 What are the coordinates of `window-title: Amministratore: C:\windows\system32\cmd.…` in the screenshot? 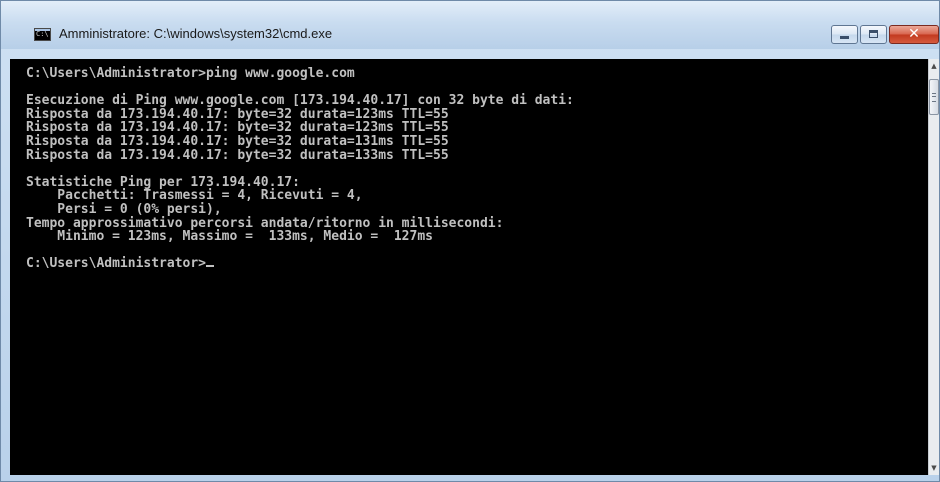 It's located at (196, 33).